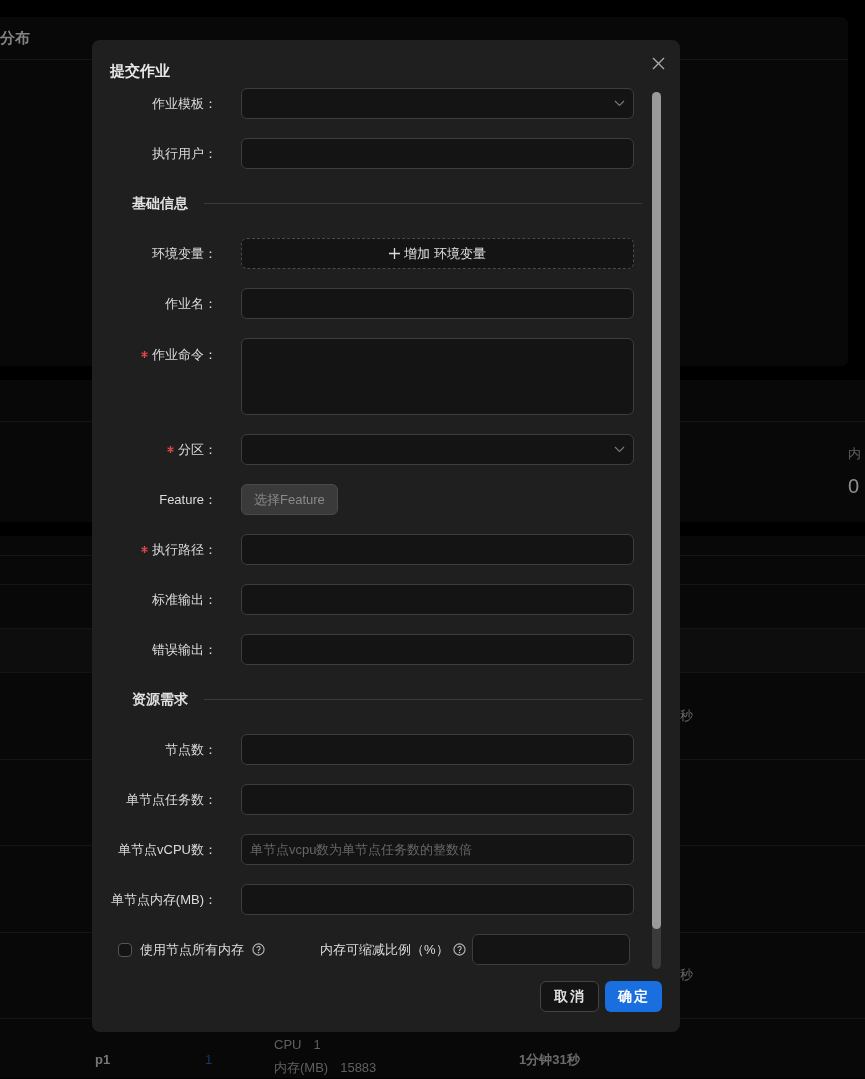 The image size is (865, 1079). I want to click on field-label: 作业模板：, so click(184, 103).